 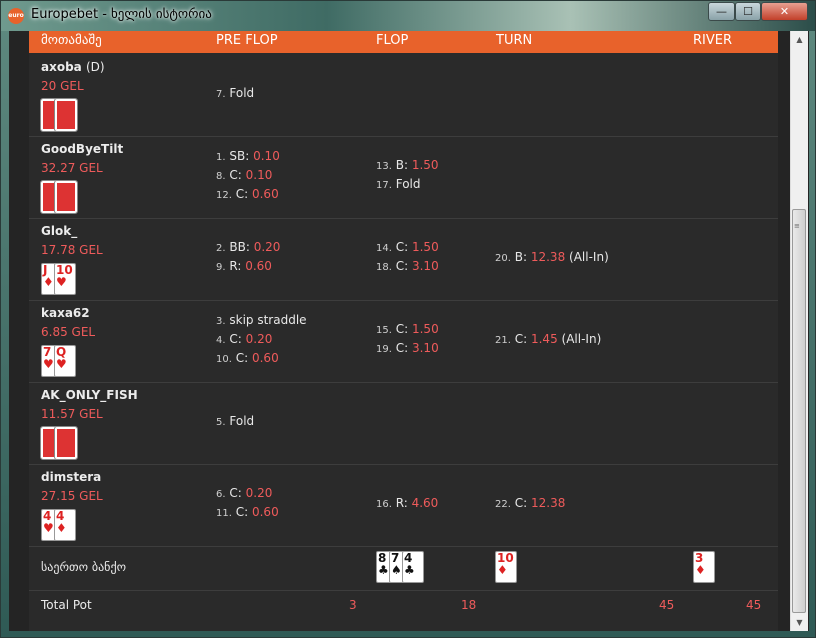 I want to click on action-amount: 12.38, so click(x=548, y=257).